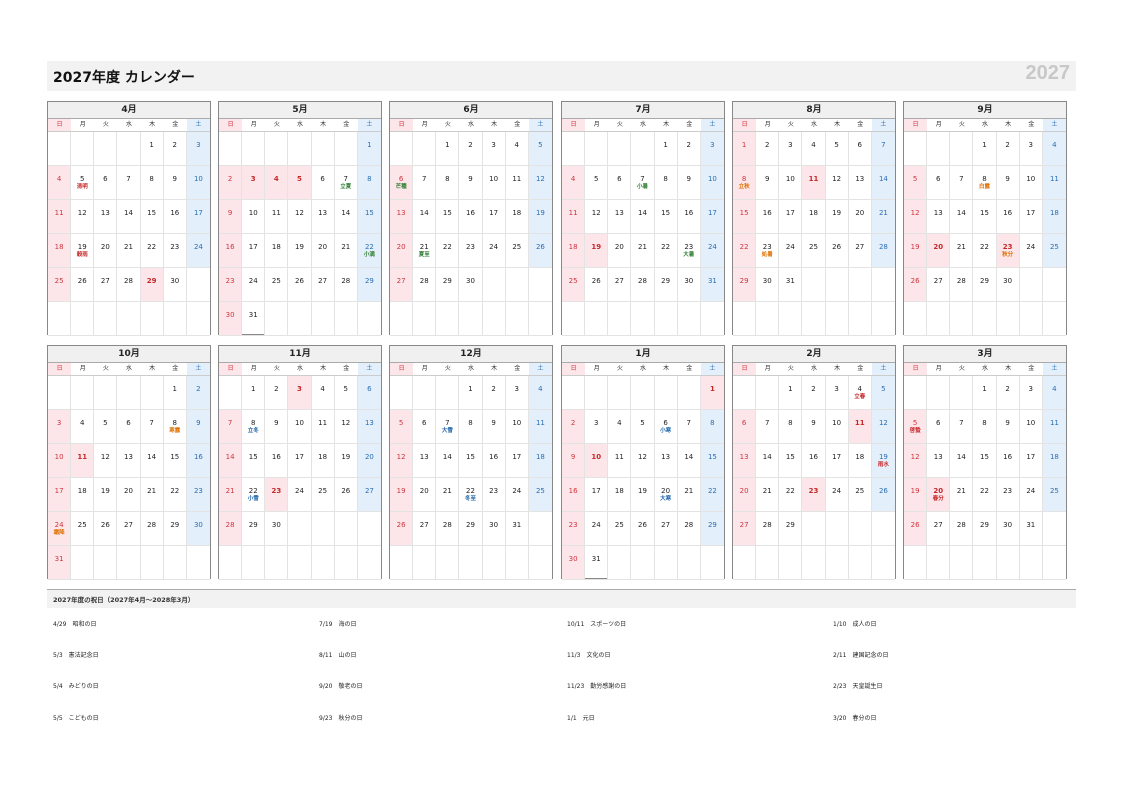 The image size is (1124, 795). I want to click on day-cell: 27, so click(425, 529).